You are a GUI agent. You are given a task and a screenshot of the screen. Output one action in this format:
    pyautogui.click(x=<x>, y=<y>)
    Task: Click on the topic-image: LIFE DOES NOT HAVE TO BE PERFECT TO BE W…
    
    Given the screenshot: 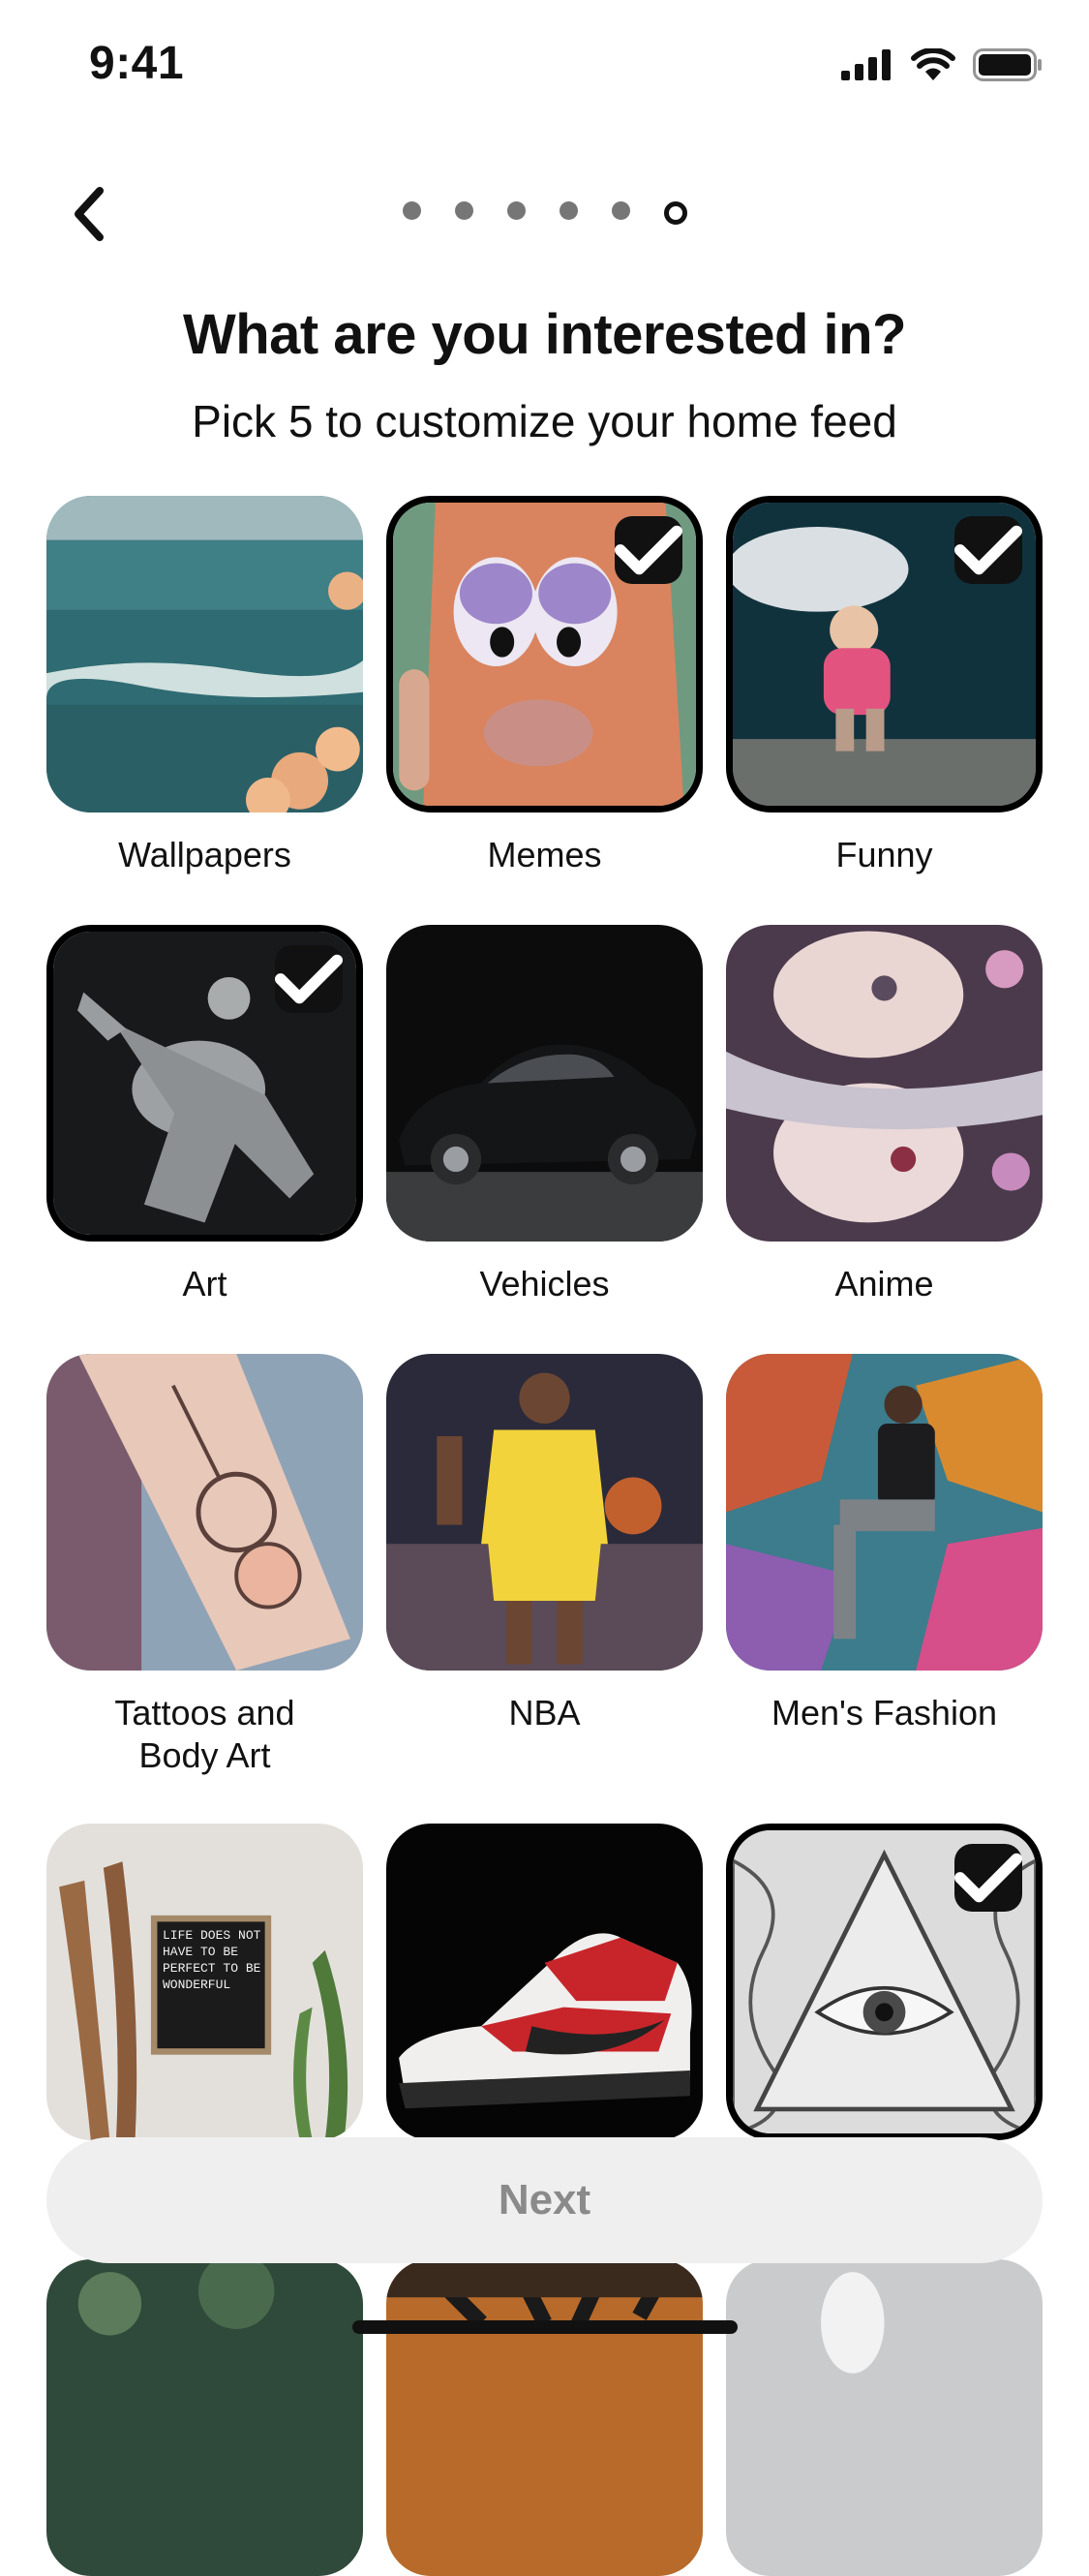 What is the action you would take?
    pyautogui.click(x=204, y=1982)
    